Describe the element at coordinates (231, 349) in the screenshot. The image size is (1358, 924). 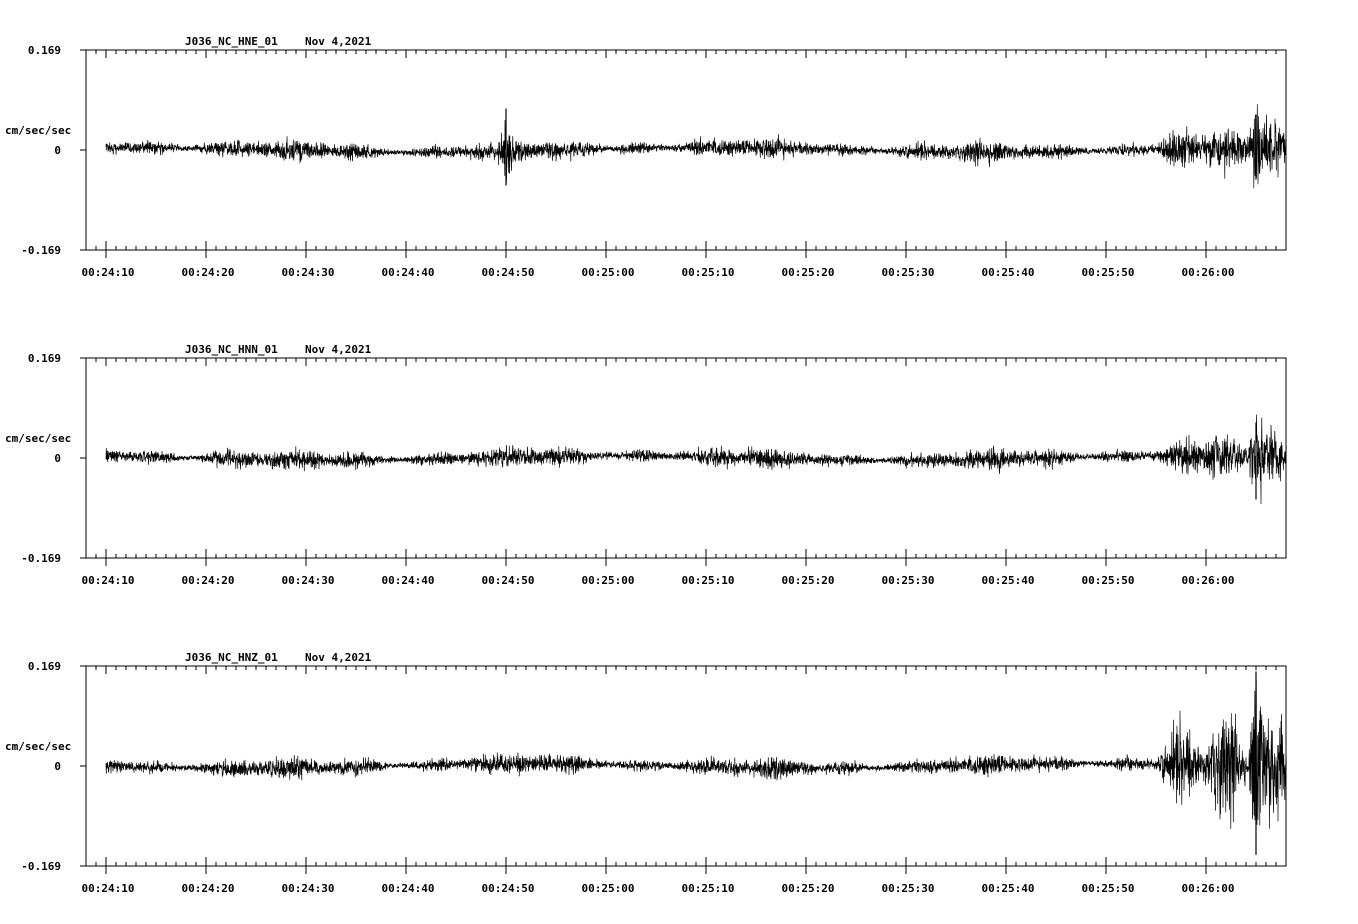
I see `panel-title: J036_NC_HNN_01` at that location.